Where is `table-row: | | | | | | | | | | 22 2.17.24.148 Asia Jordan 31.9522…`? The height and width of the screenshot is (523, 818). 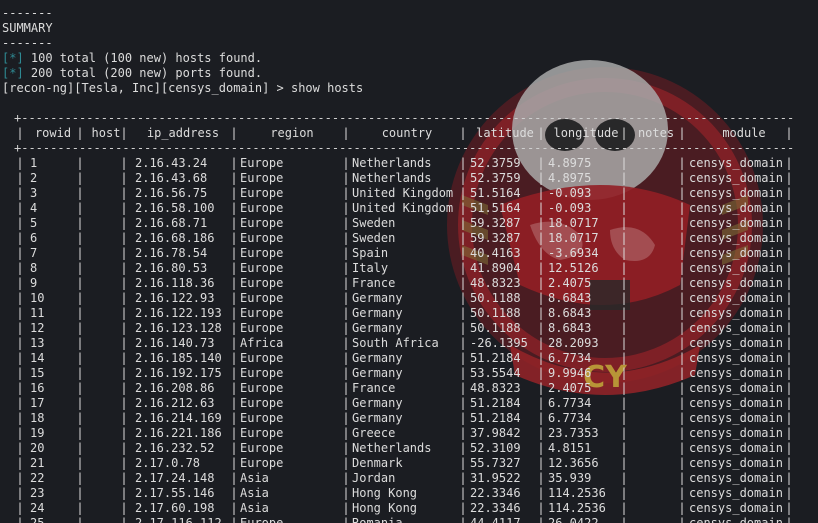 table-row: | | | | | | | | | | 22 2.17.24.148 Asia Jordan 31.9522… is located at coordinates (409, 478).